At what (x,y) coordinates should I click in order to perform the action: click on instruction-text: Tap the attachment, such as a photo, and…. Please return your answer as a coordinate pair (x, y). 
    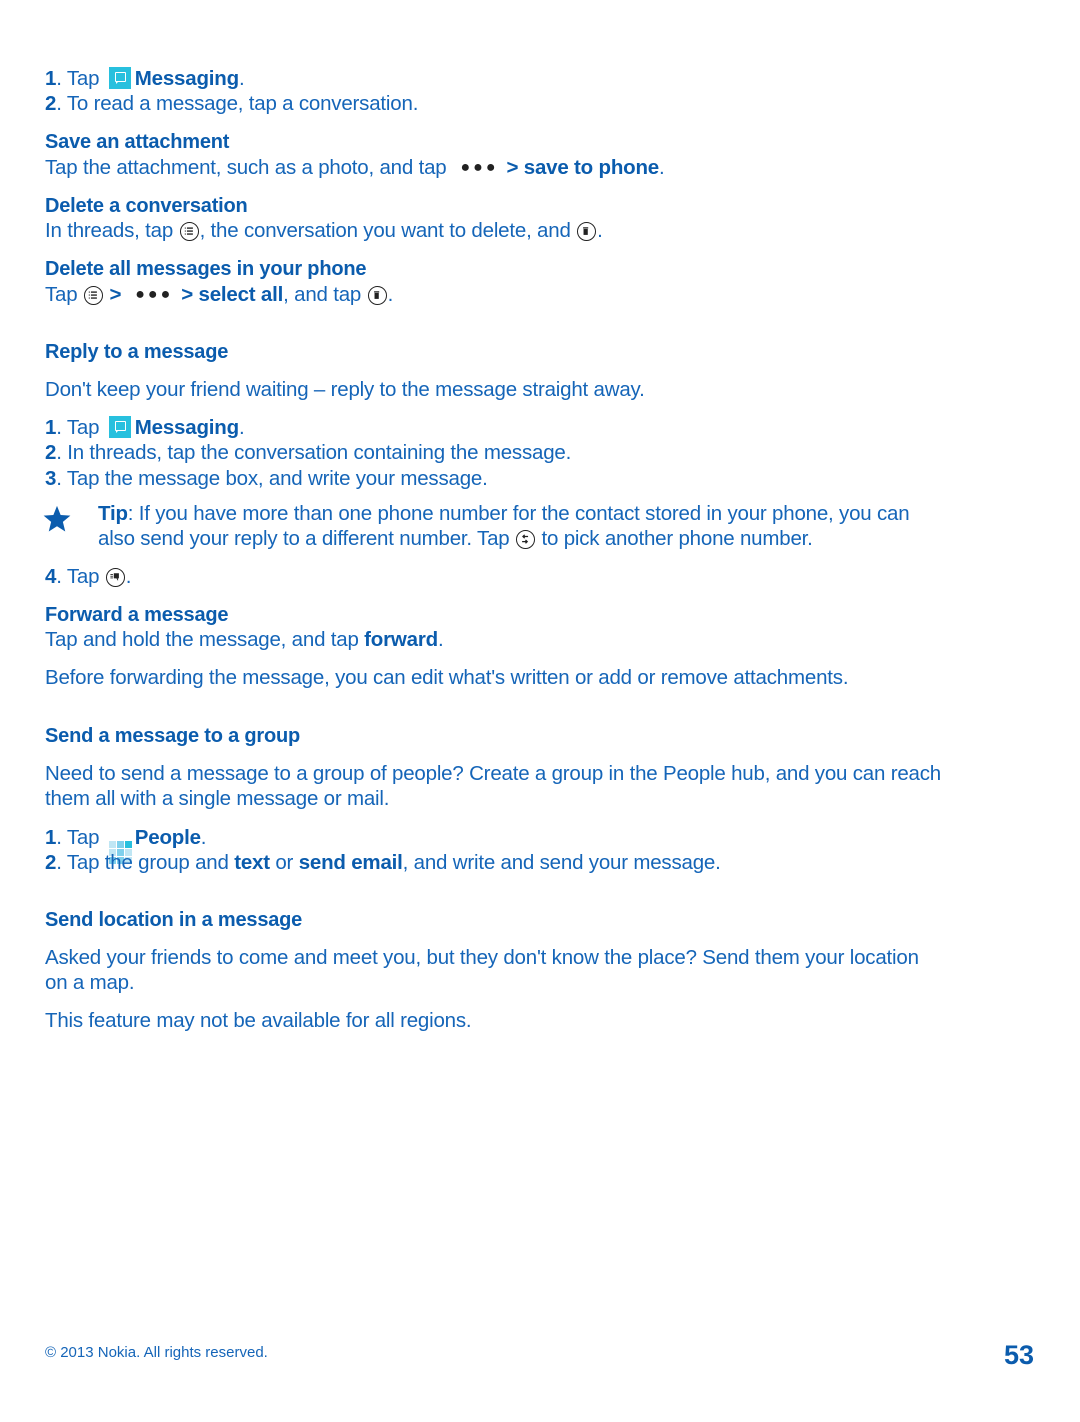
    Looking at the image, I should click on (246, 167).